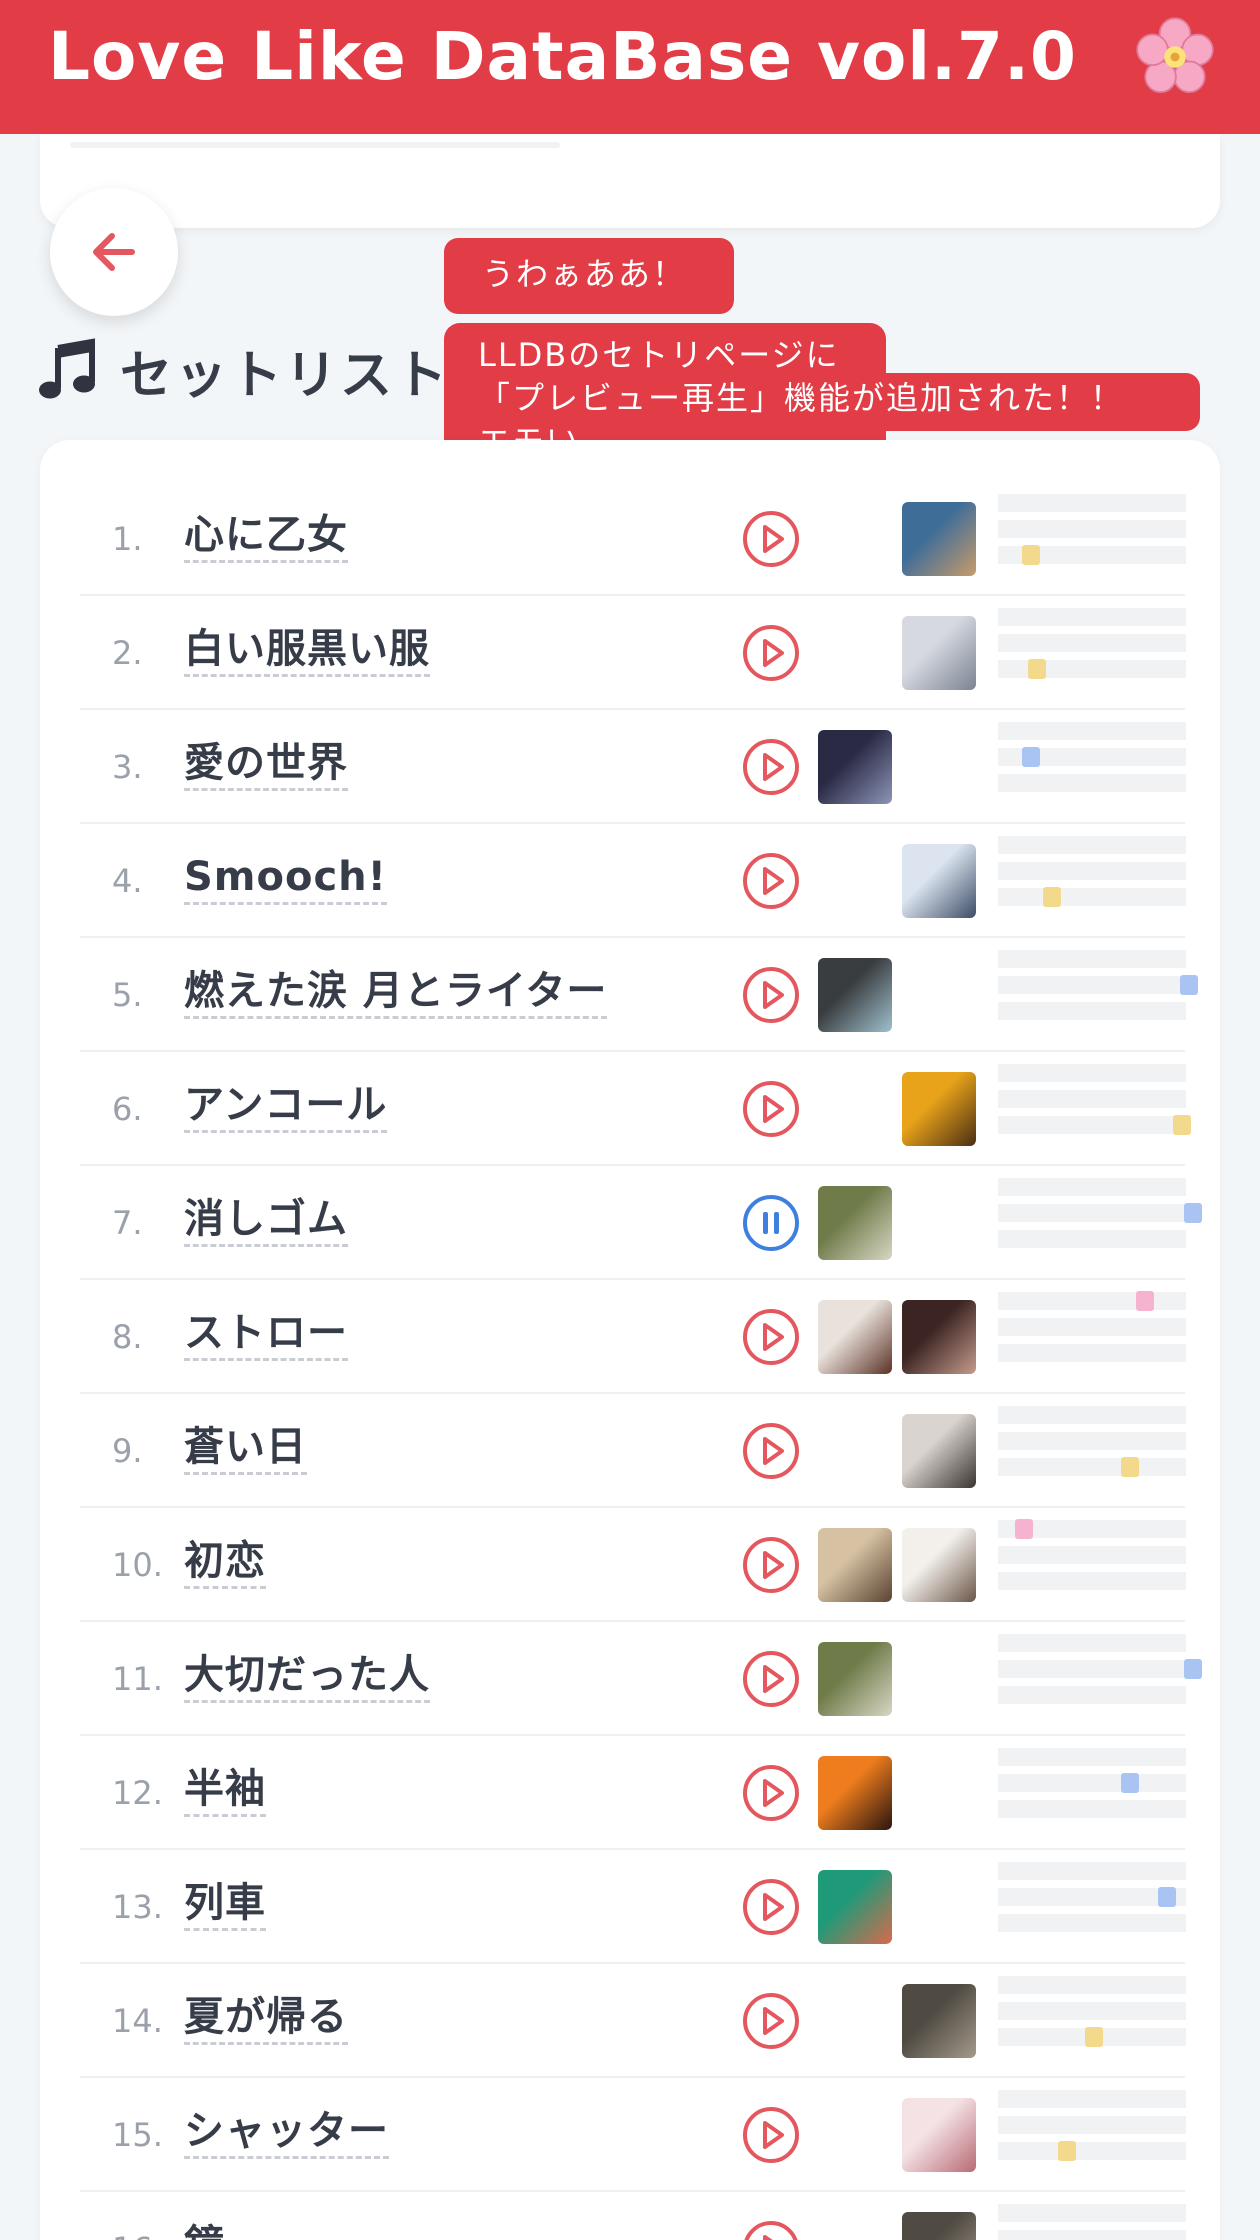 The height and width of the screenshot is (2240, 1260). Describe the element at coordinates (630, 67) in the screenshot. I see `app-header: Love Like DataBase vol.7.0` at that location.